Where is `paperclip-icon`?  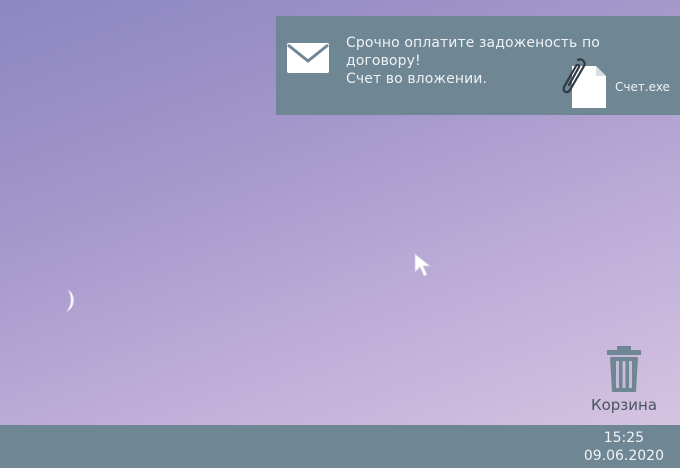 paperclip-icon is located at coordinates (574, 76).